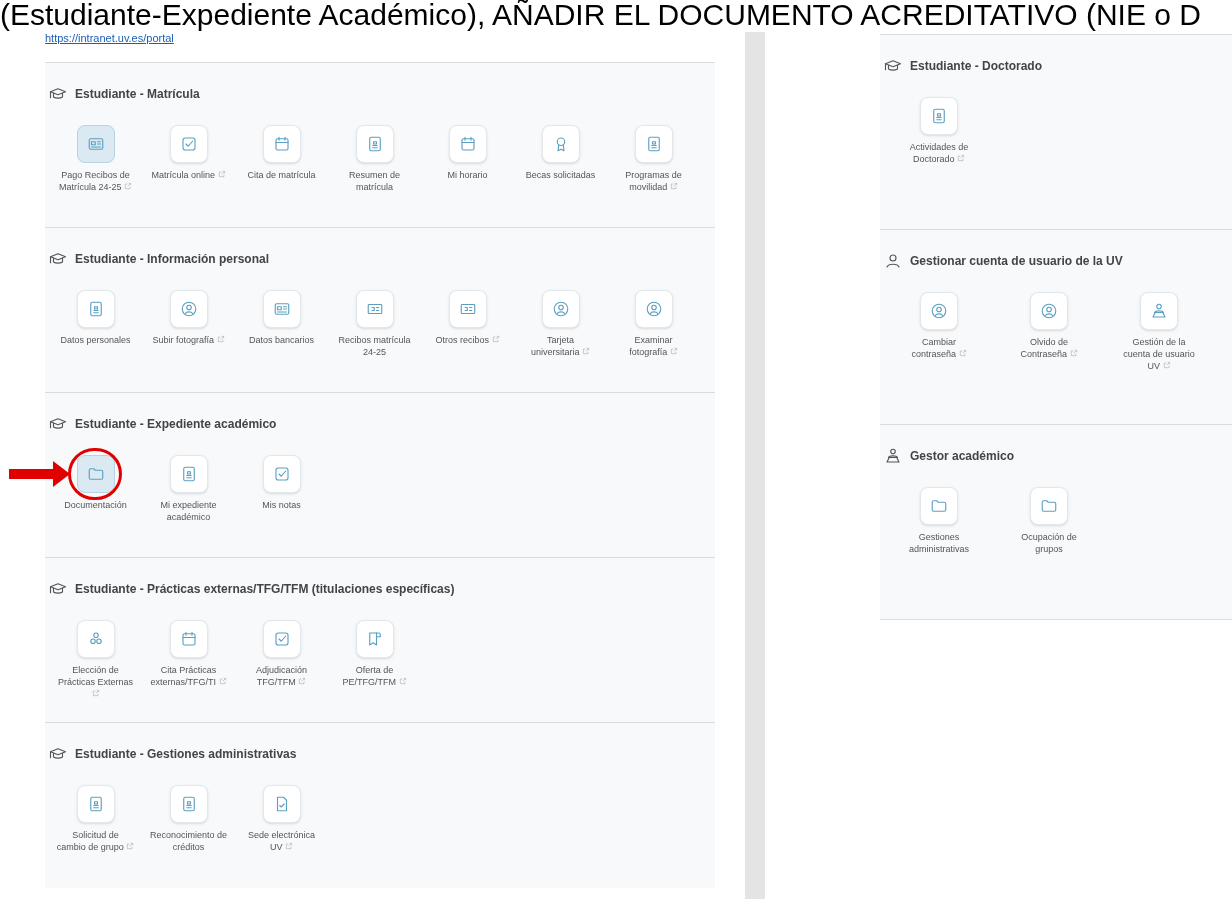 This screenshot has width=1232, height=899. Describe the element at coordinates (976, 66) in the screenshot. I see `section-title: Estudiante - Doctorado` at that location.